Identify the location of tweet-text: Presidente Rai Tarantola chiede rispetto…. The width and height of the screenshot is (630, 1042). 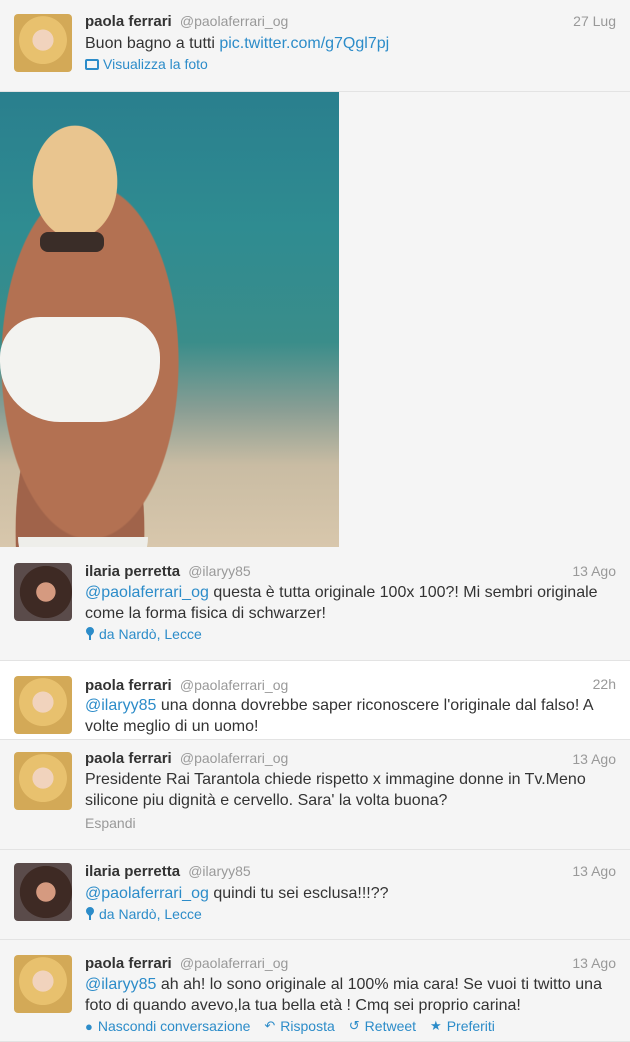
(335, 790).